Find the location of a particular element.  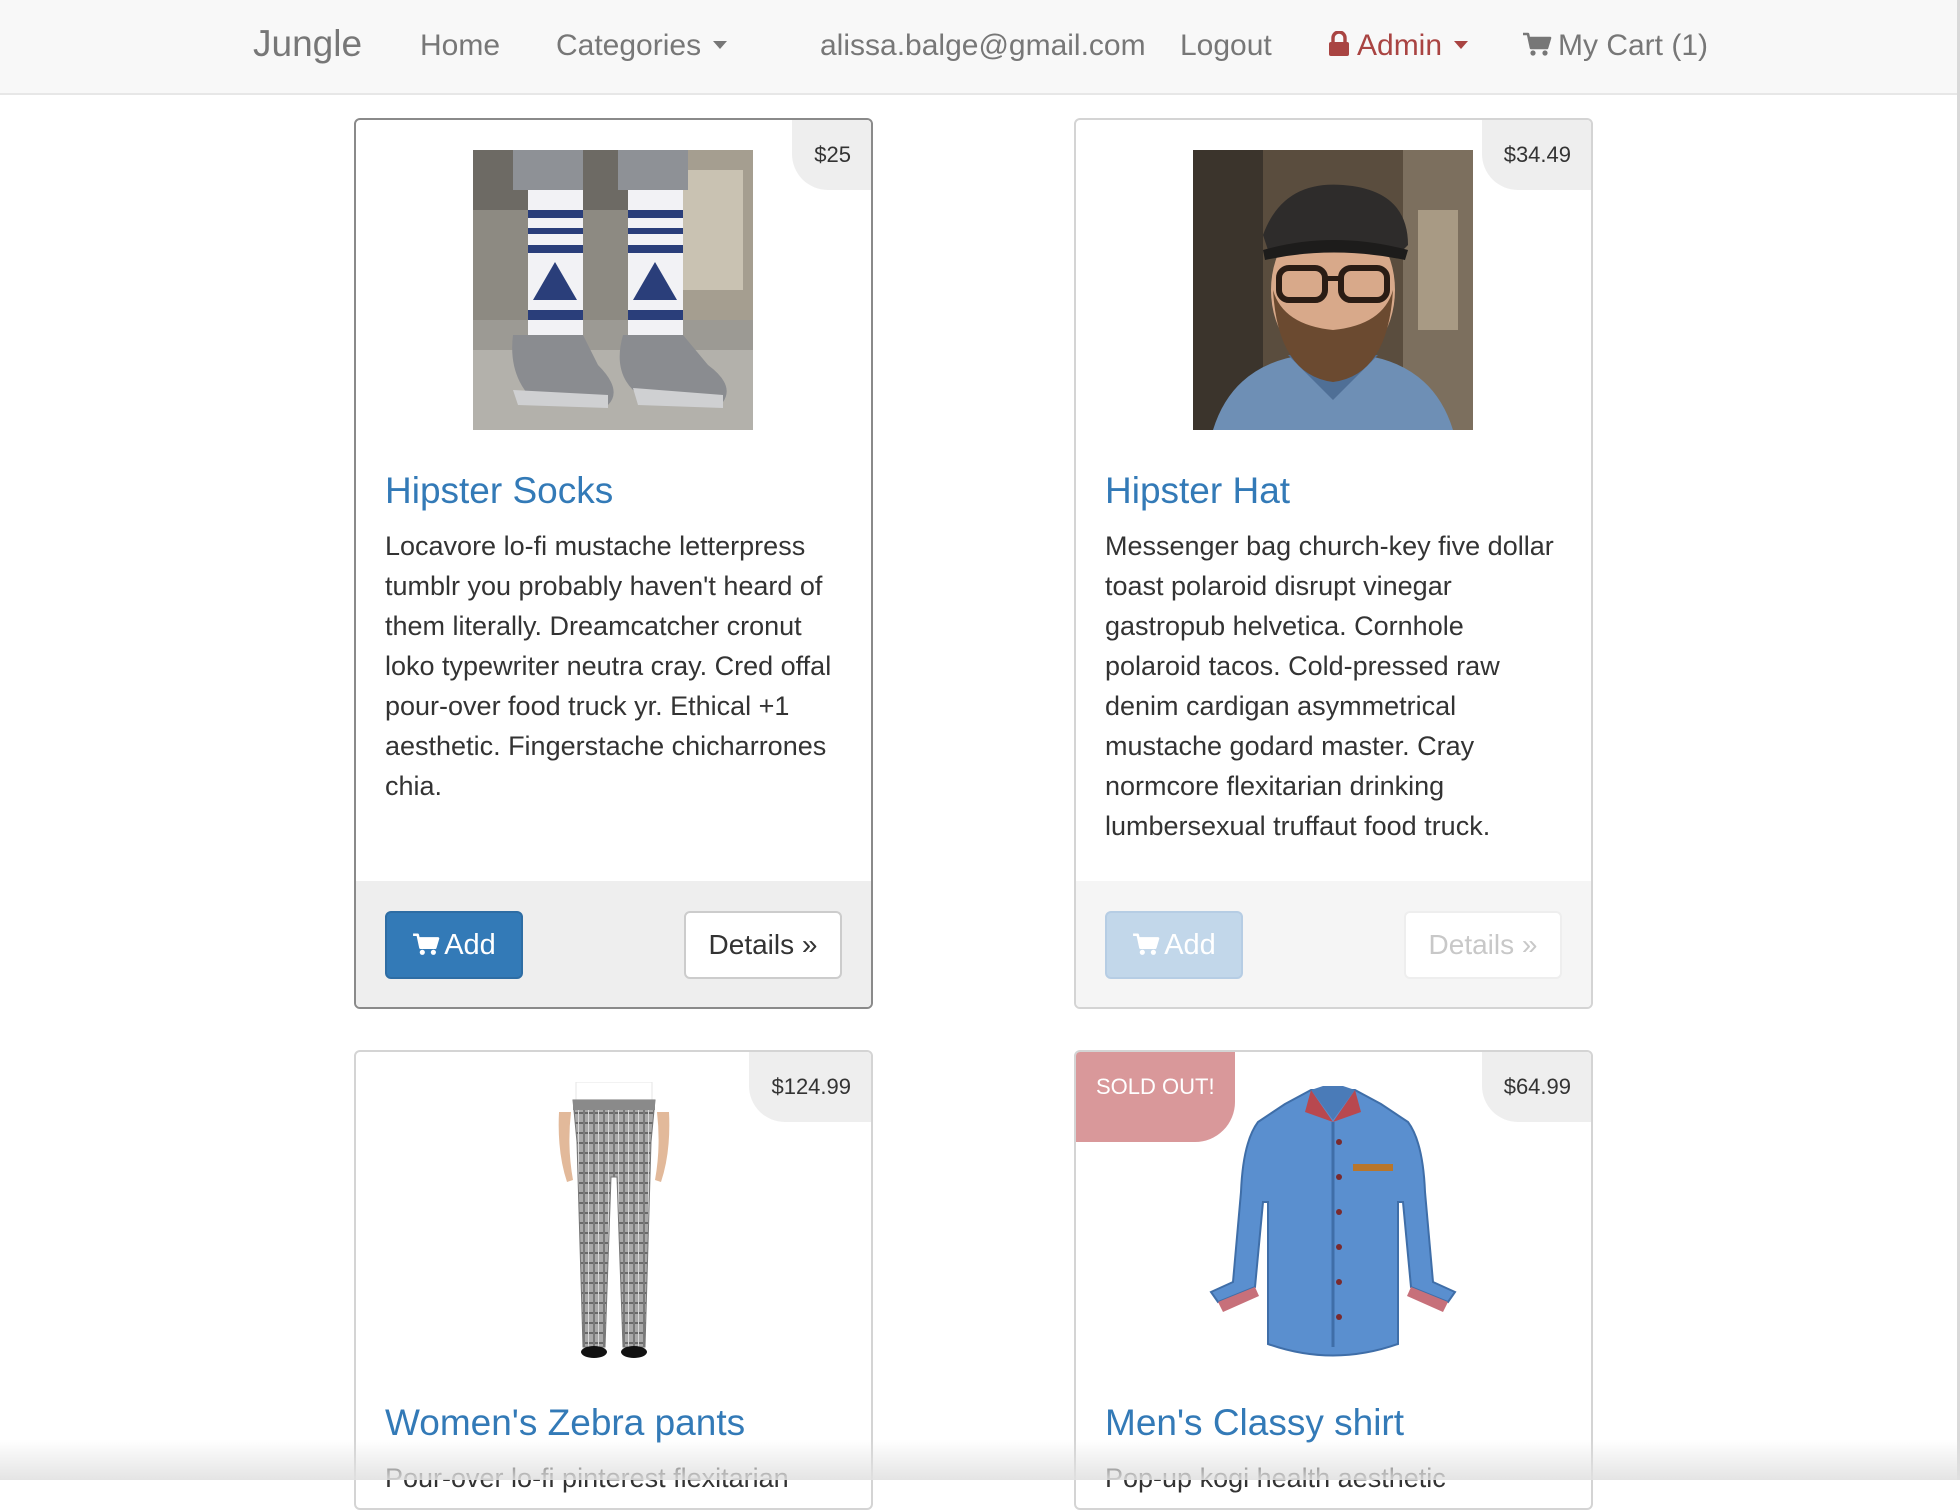

nav-admin-label: Admin is located at coordinates (1400, 45).